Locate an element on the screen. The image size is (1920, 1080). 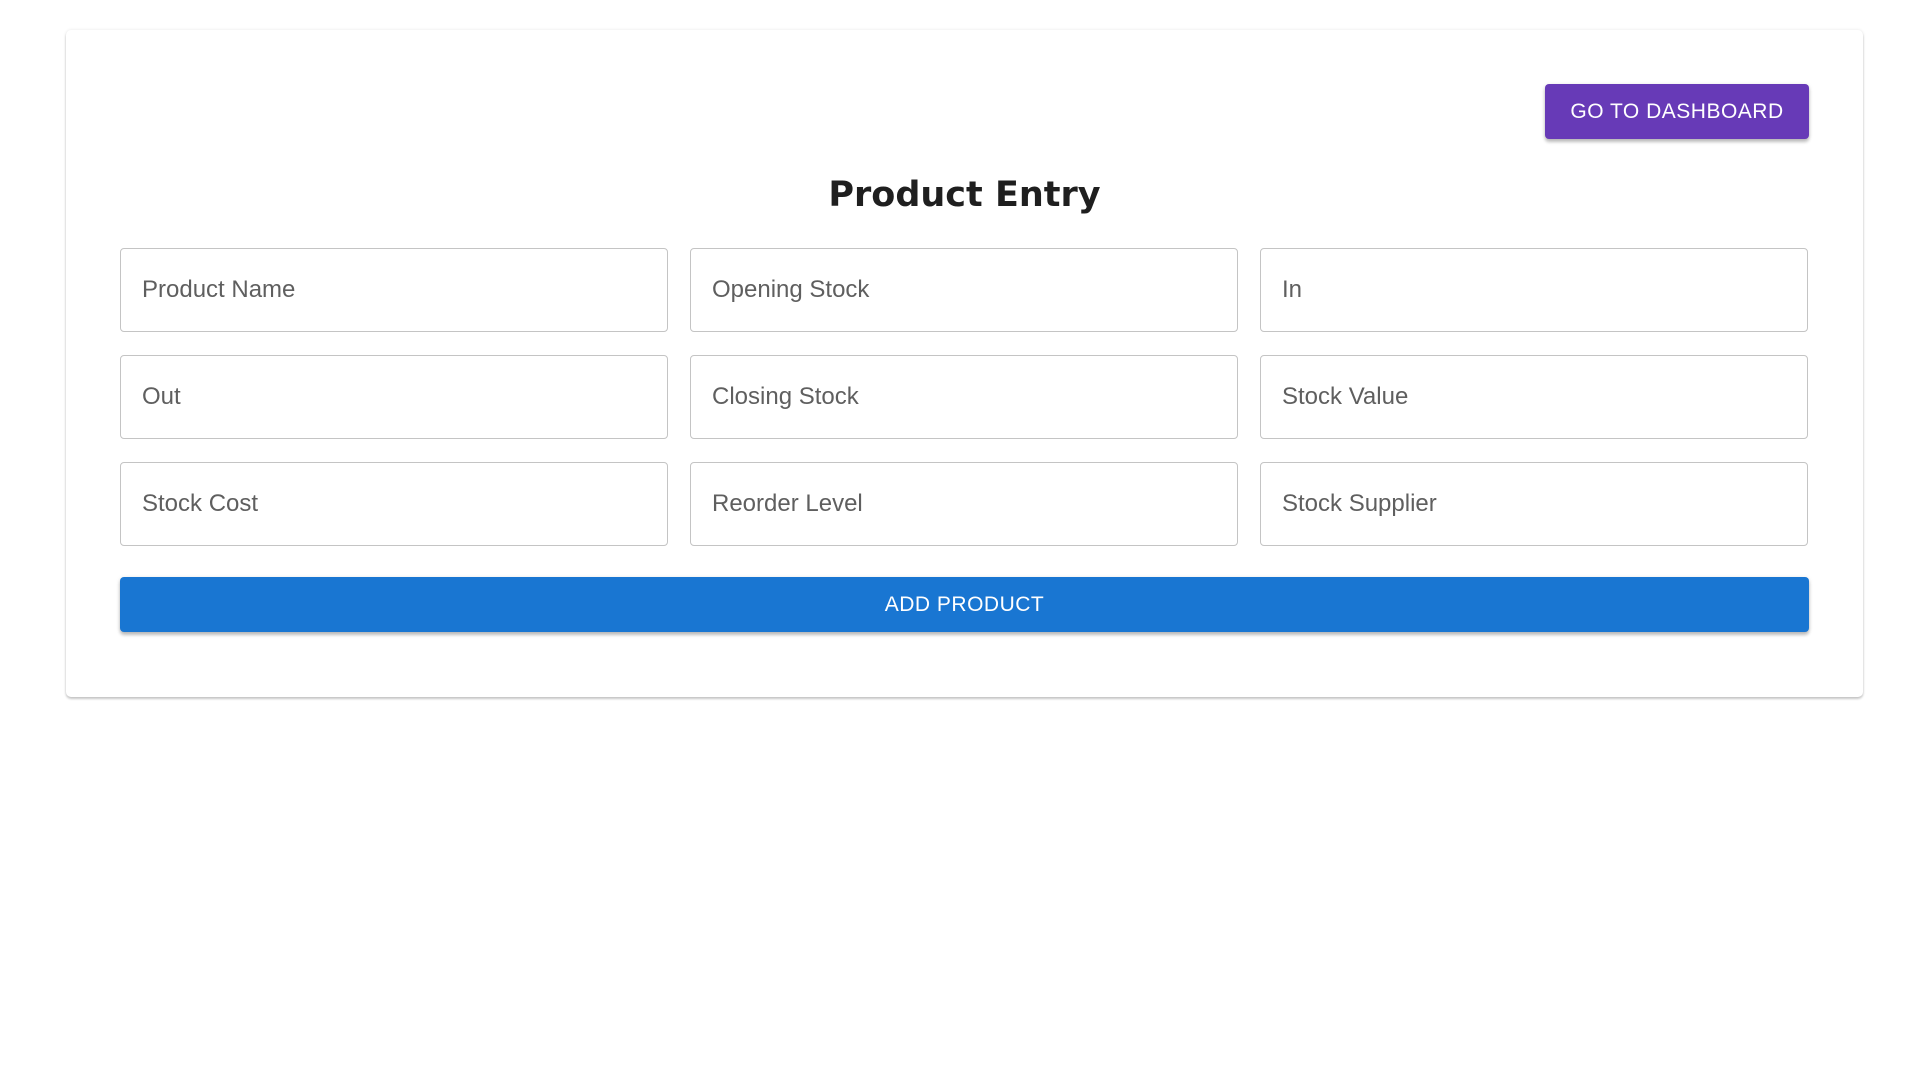
add-product-button: ADD PRODUCT is located at coordinates (964, 604).